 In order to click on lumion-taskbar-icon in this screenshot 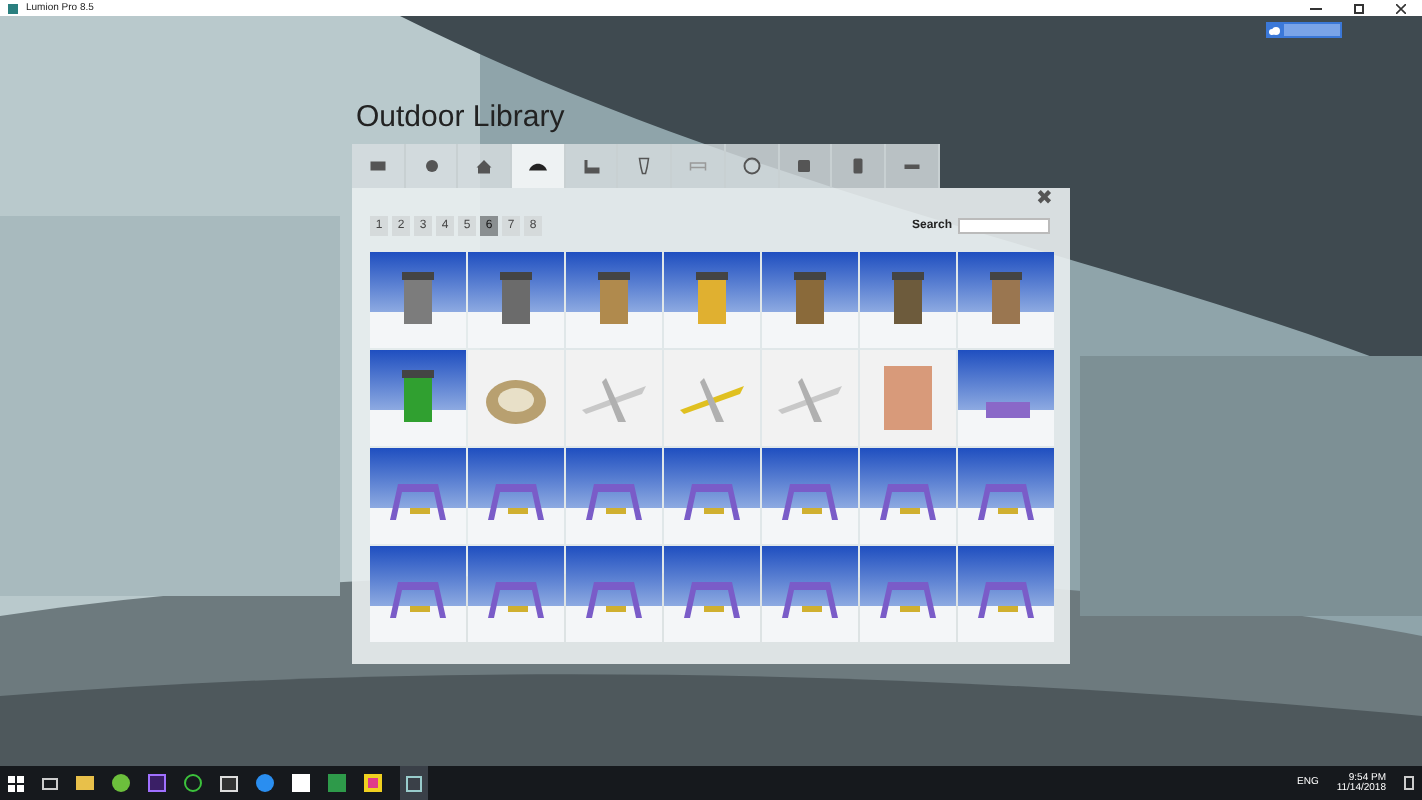, I will do `click(414, 783)`.